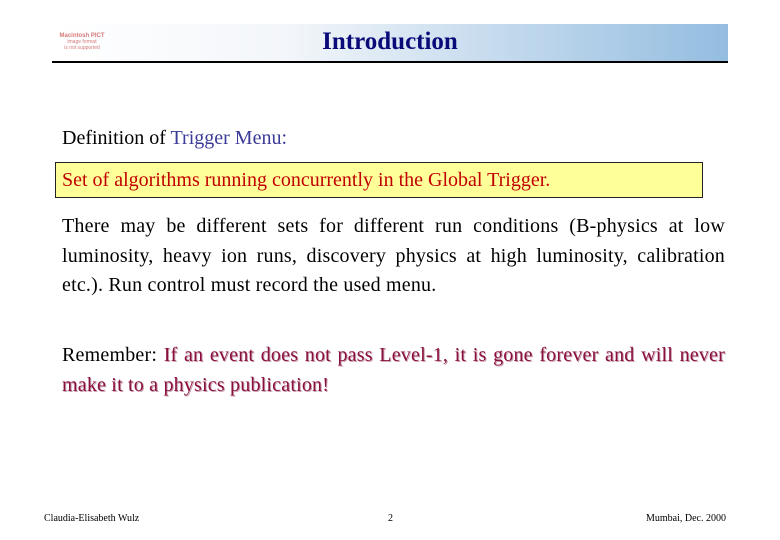 The image size is (780, 540). What do you see at coordinates (113, 355) in the screenshot?
I see `remember-label: Remember:` at bounding box center [113, 355].